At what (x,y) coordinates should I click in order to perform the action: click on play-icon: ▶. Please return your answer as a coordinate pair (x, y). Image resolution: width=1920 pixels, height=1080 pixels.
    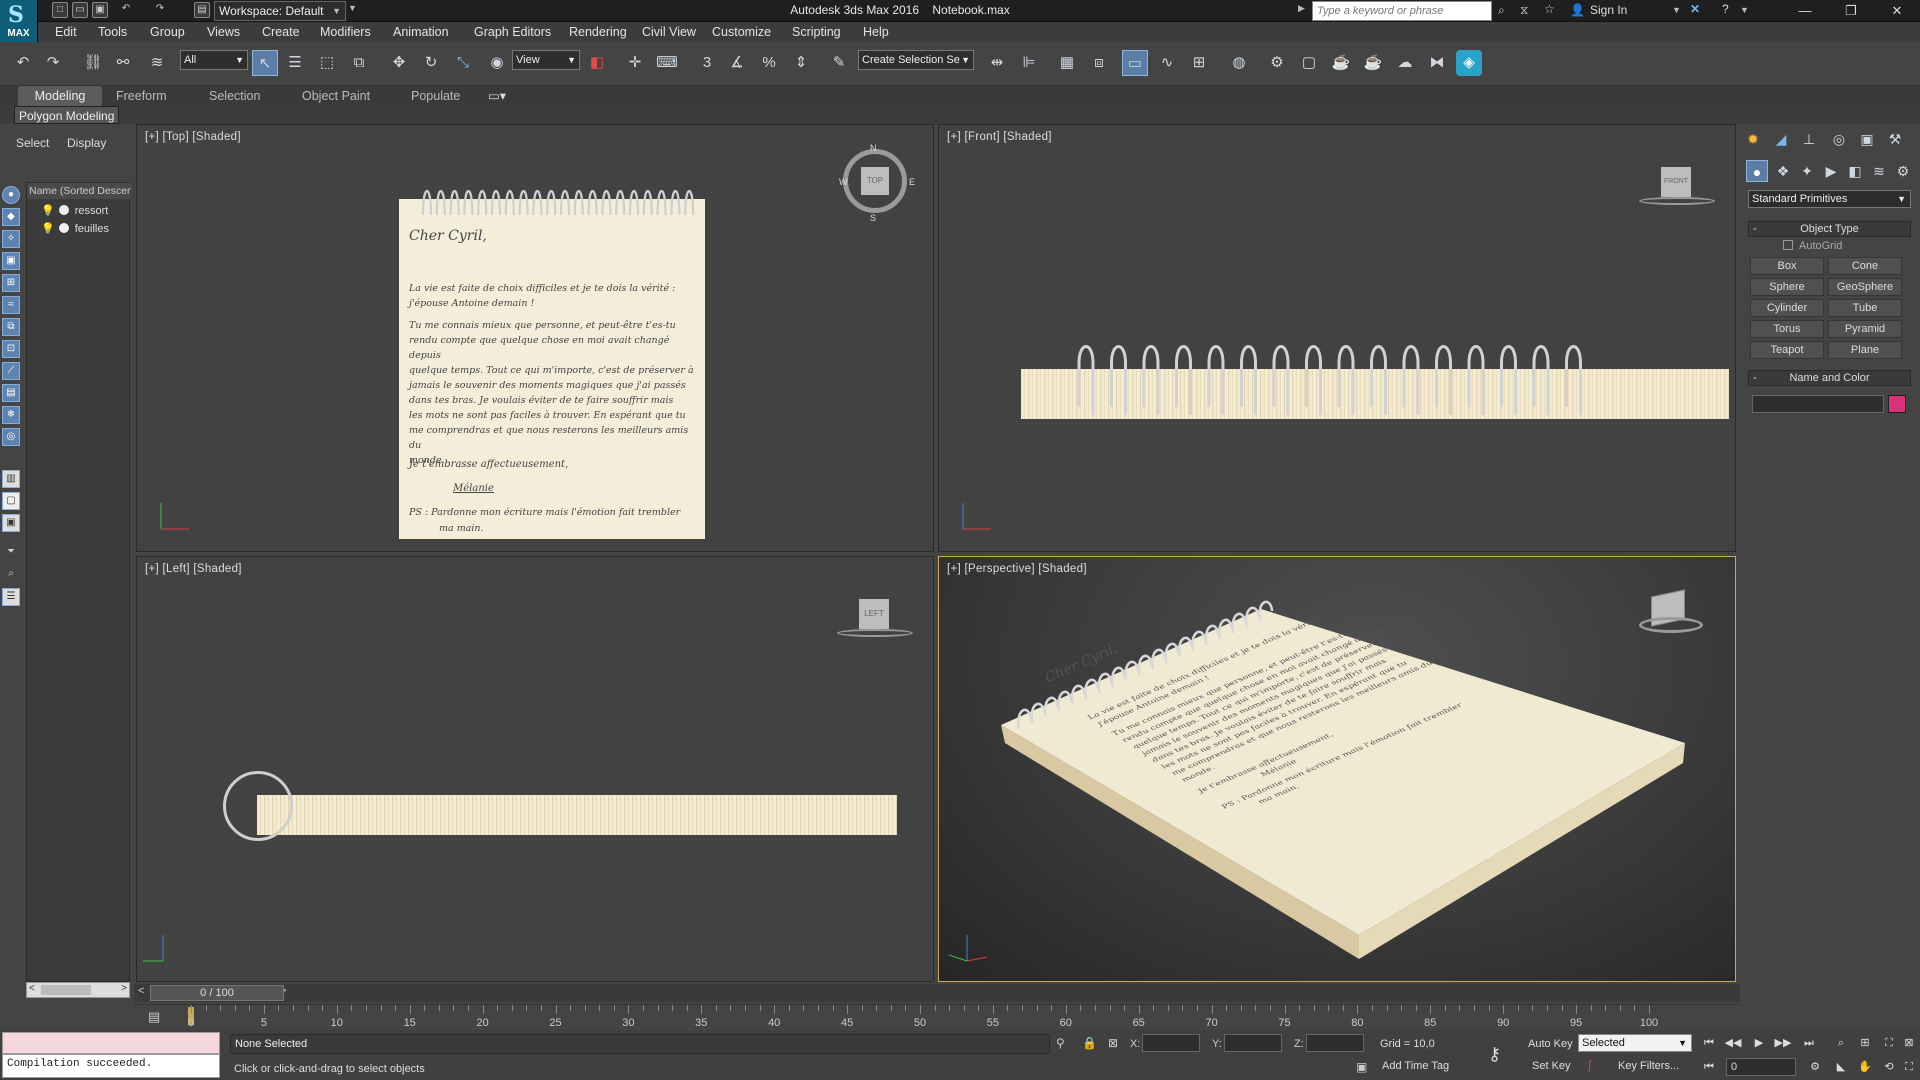
    Looking at the image, I should click on (1759, 1043).